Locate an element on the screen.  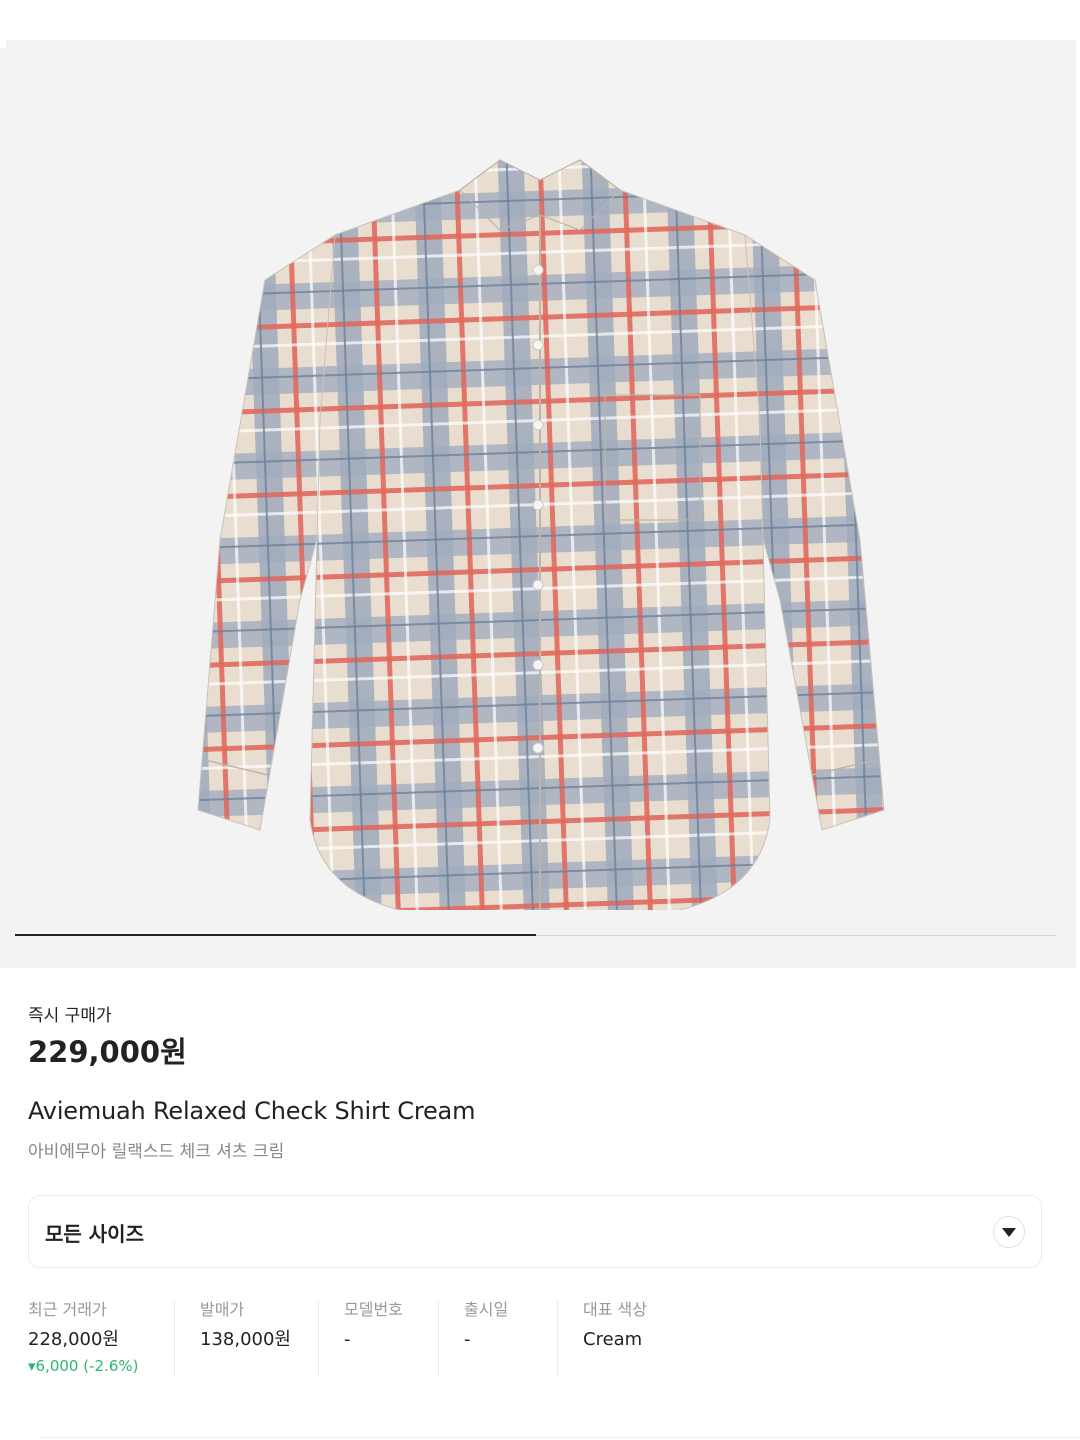
buy-now-price: 229,000원 is located at coordinates (107, 1052).